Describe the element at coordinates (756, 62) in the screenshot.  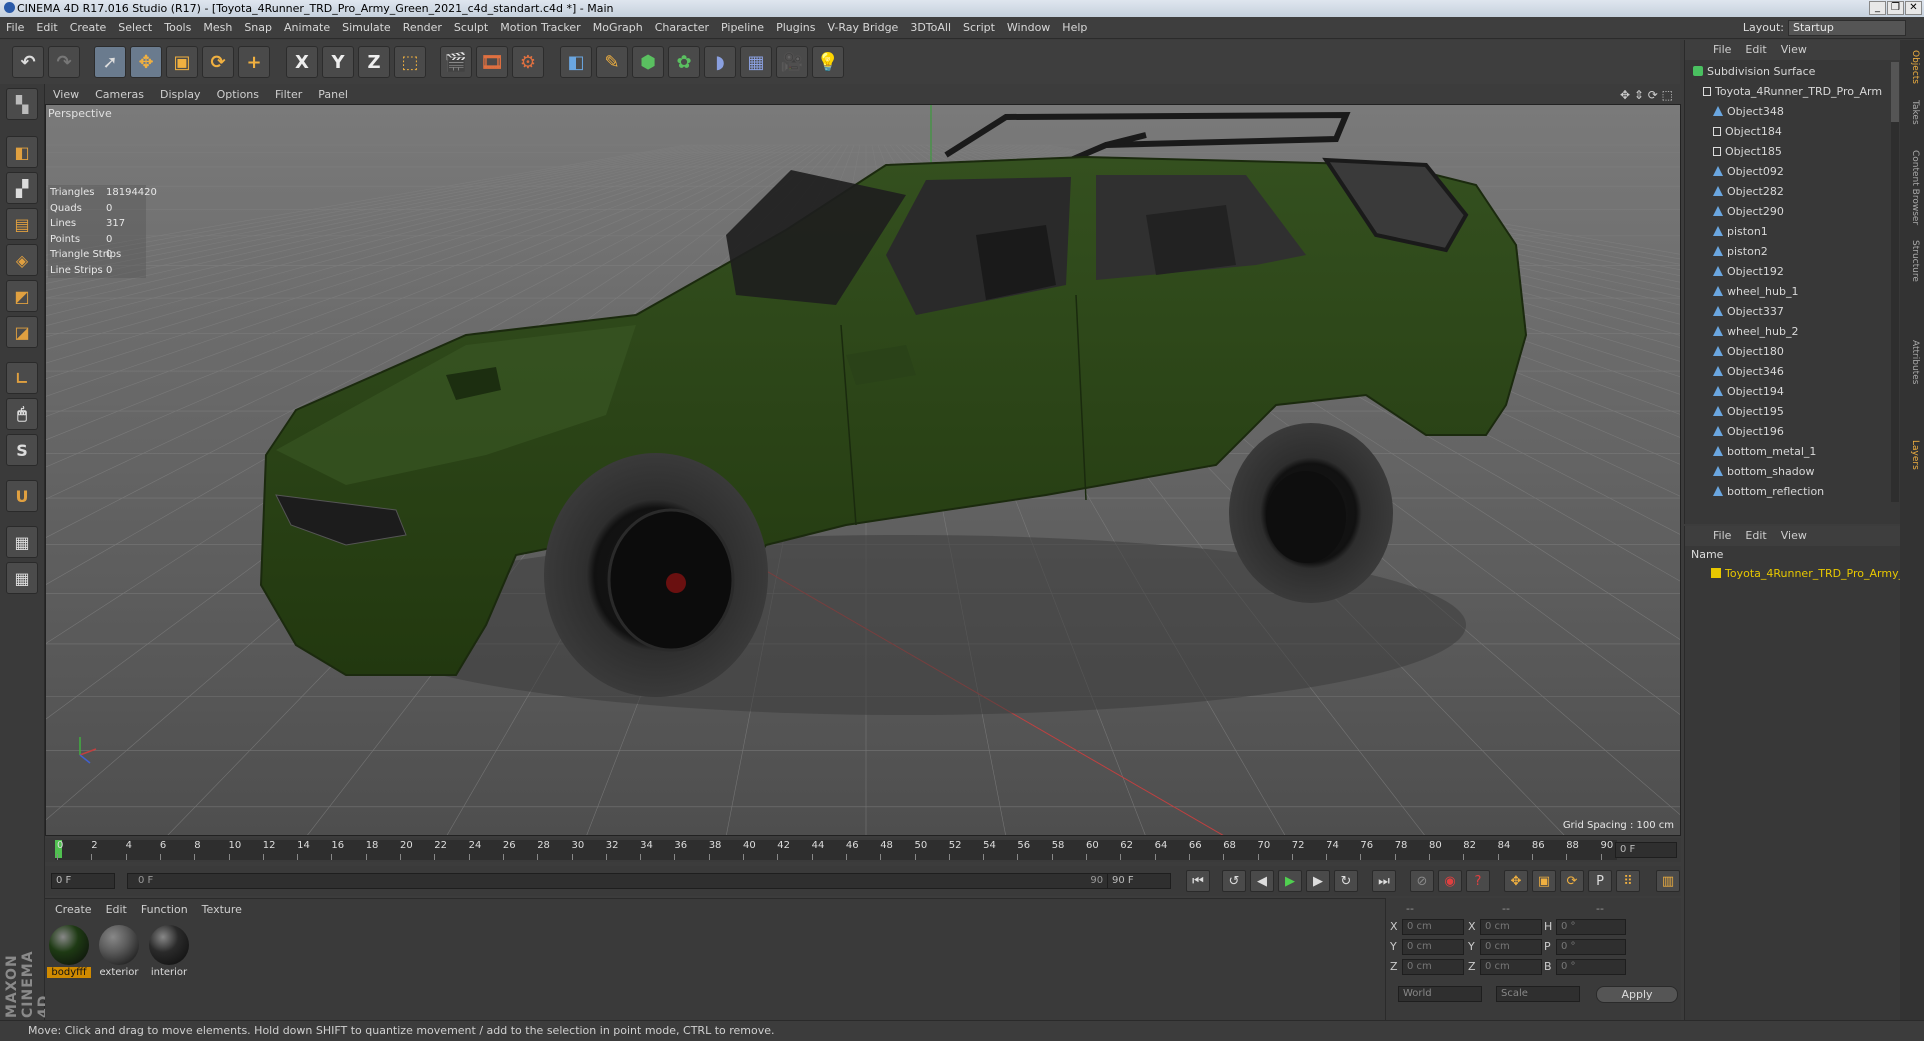
I see `floor-button: ▦` at that location.